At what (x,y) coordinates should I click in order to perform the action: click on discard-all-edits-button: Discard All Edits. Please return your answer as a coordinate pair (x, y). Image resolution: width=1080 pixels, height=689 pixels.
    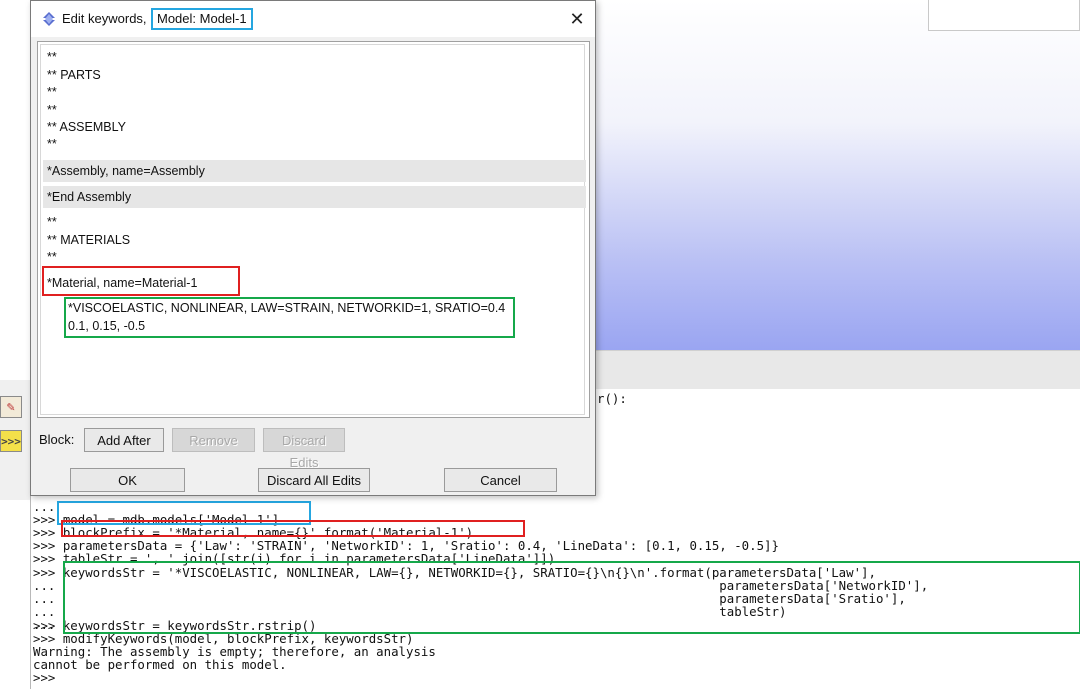
    Looking at the image, I should click on (314, 480).